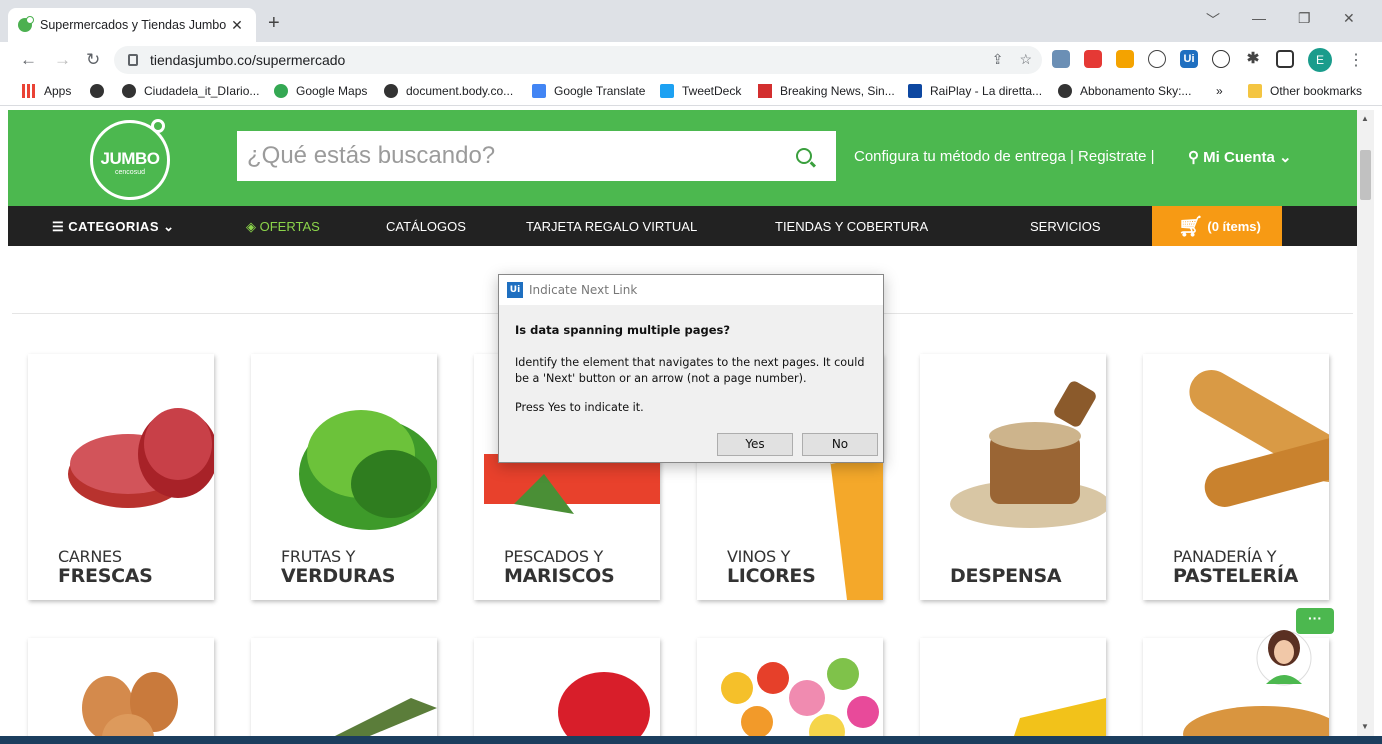 The image size is (1382, 744). Describe the element at coordinates (578, 60) in the screenshot. I see `url-omnibox: tiendasjumbo.co/supermercado ⇪ ☆` at that location.